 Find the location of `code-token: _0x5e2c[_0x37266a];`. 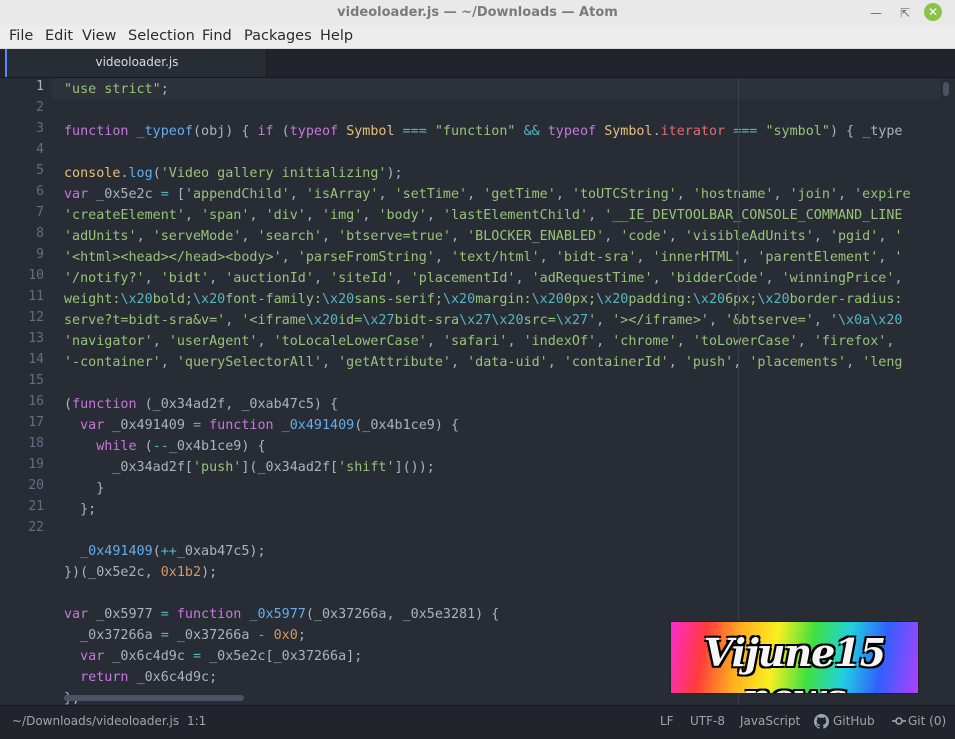

code-token: _0x5e2c[_0x37266a]; is located at coordinates (282, 656).